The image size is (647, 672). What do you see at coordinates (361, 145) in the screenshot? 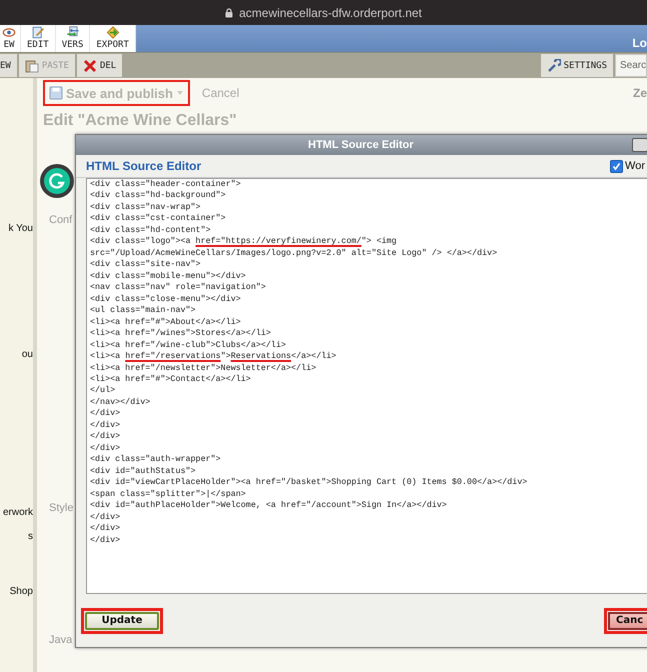
I see `dialog-title: HTML Source Editor` at bounding box center [361, 145].